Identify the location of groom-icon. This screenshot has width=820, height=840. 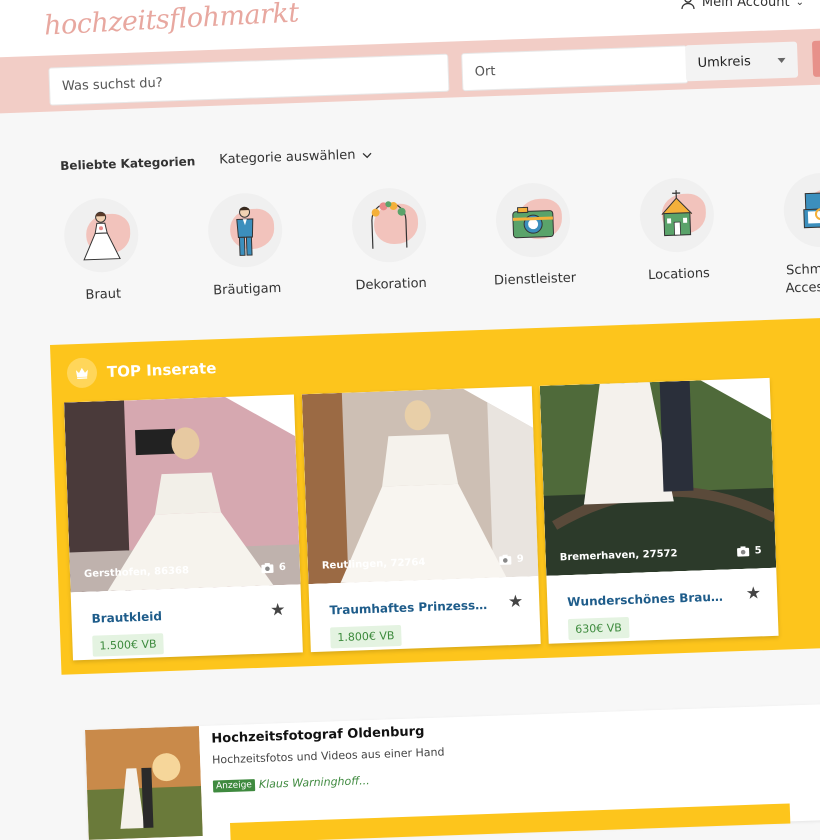
(245, 231).